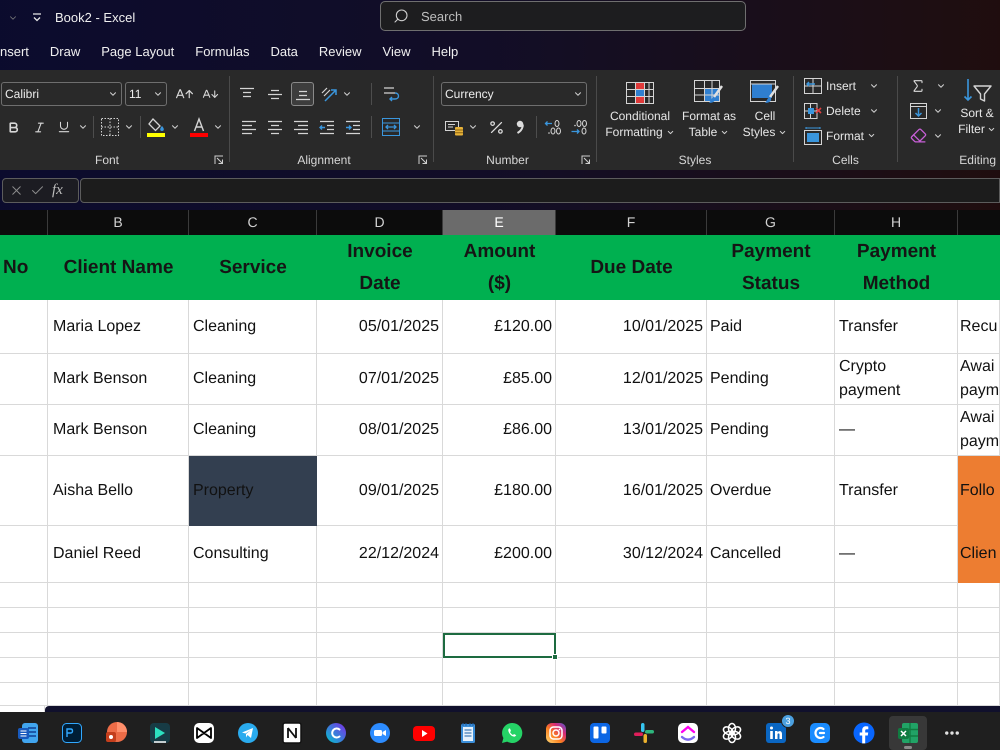 The width and height of the screenshot is (1000, 750). What do you see at coordinates (830, 85) in the screenshot?
I see `cells-button: Insert` at bounding box center [830, 85].